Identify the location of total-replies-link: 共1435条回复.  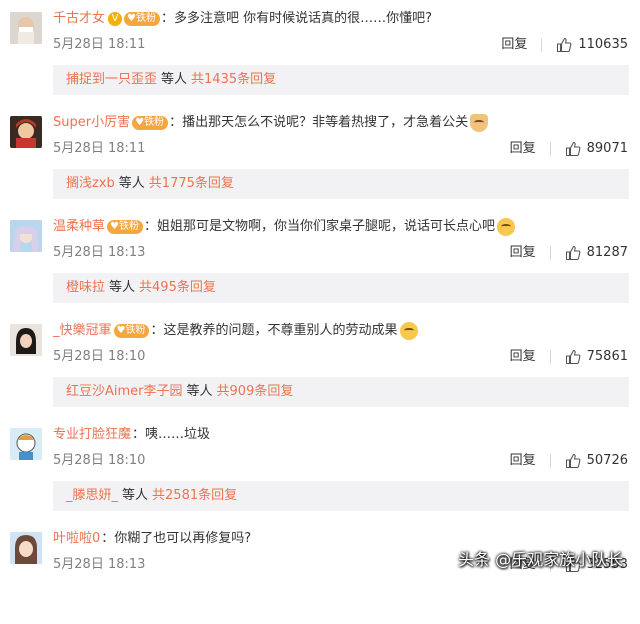
(233, 79).